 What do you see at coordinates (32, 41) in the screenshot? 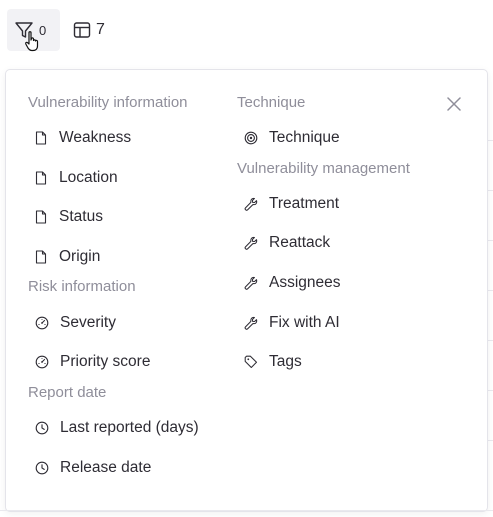
I see `hand-cursor-icon` at bounding box center [32, 41].